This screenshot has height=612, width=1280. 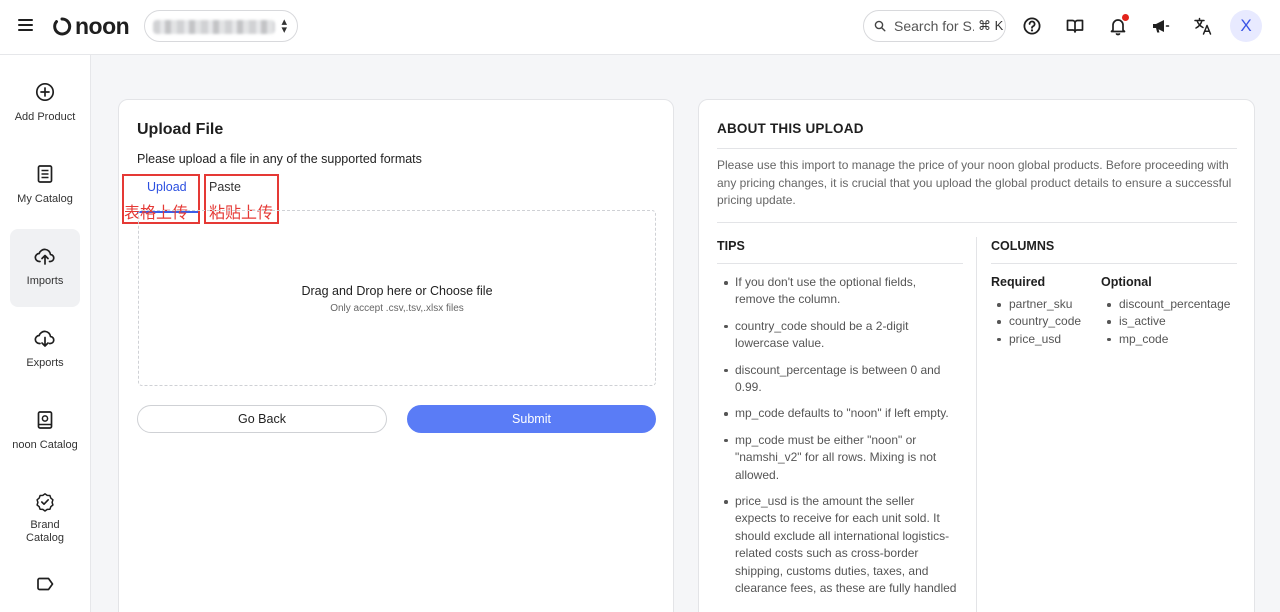 I want to click on sidebar-item-label: noon Catalog, so click(x=45, y=445).